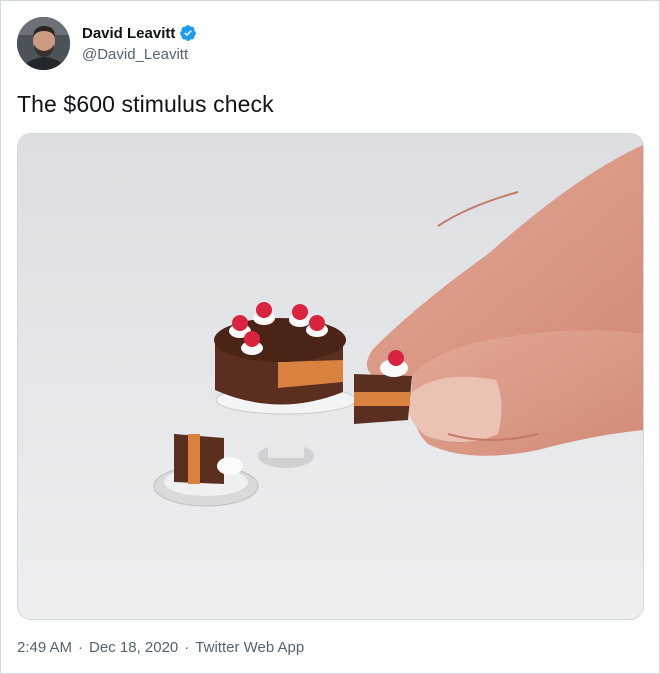 Image resolution: width=660 pixels, height=674 pixels. I want to click on avatar-photo-icon, so click(43, 43).